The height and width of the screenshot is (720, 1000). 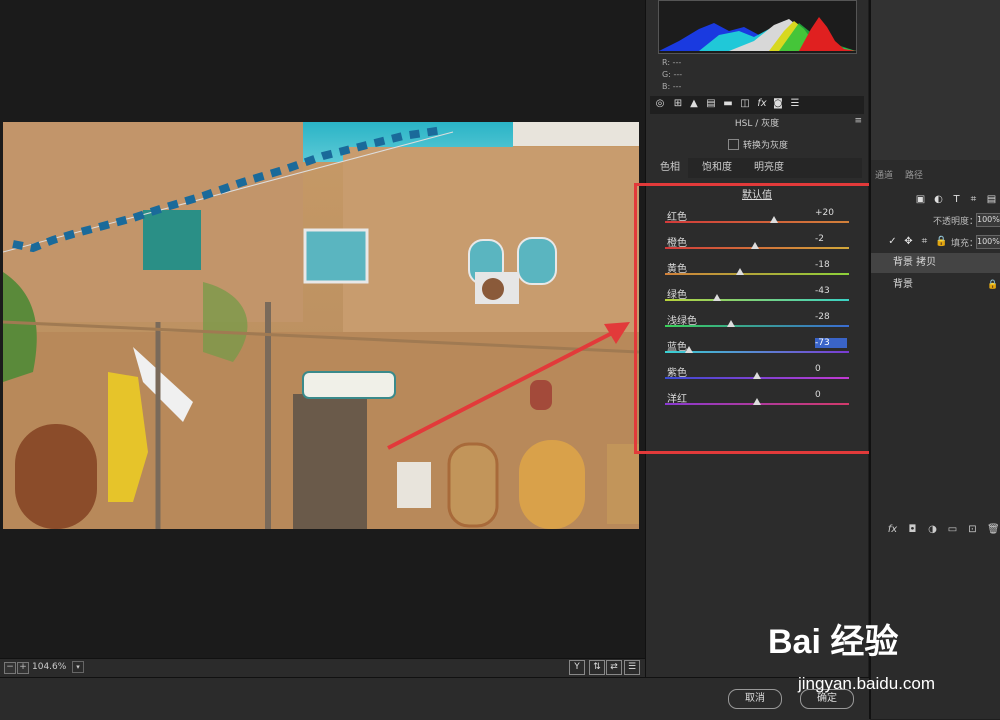 What do you see at coordinates (757, 27) in the screenshot?
I see `histogram` at bounding box center [757, 27].